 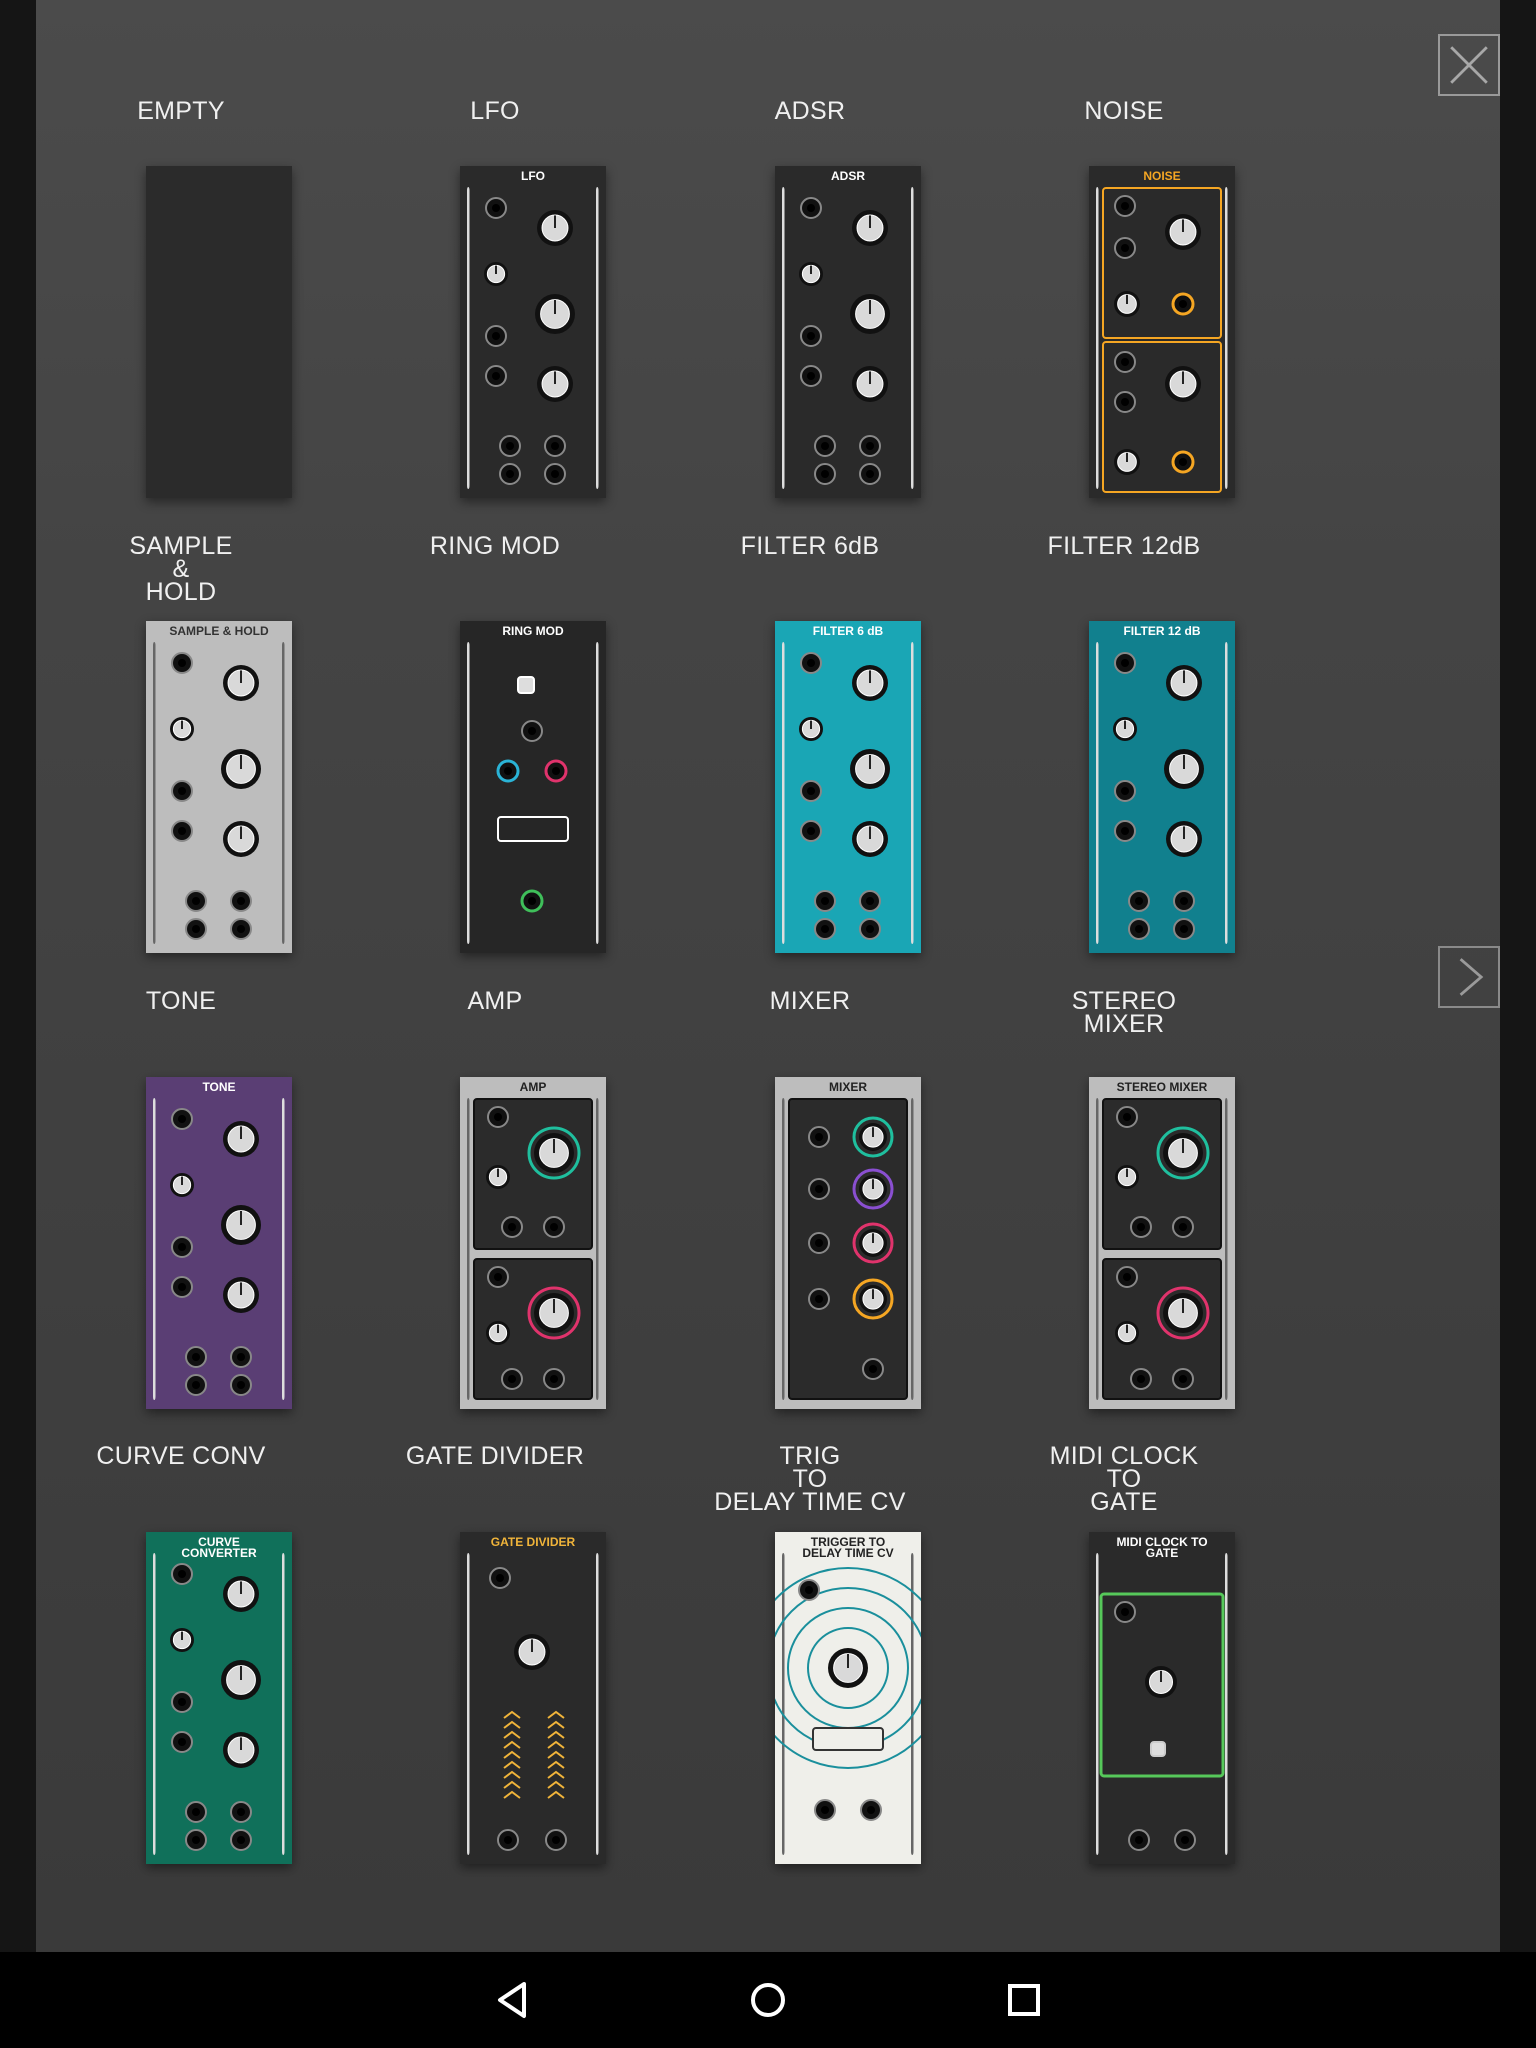 I want to click on system-nav-bar, so click(x=768, y=2000).